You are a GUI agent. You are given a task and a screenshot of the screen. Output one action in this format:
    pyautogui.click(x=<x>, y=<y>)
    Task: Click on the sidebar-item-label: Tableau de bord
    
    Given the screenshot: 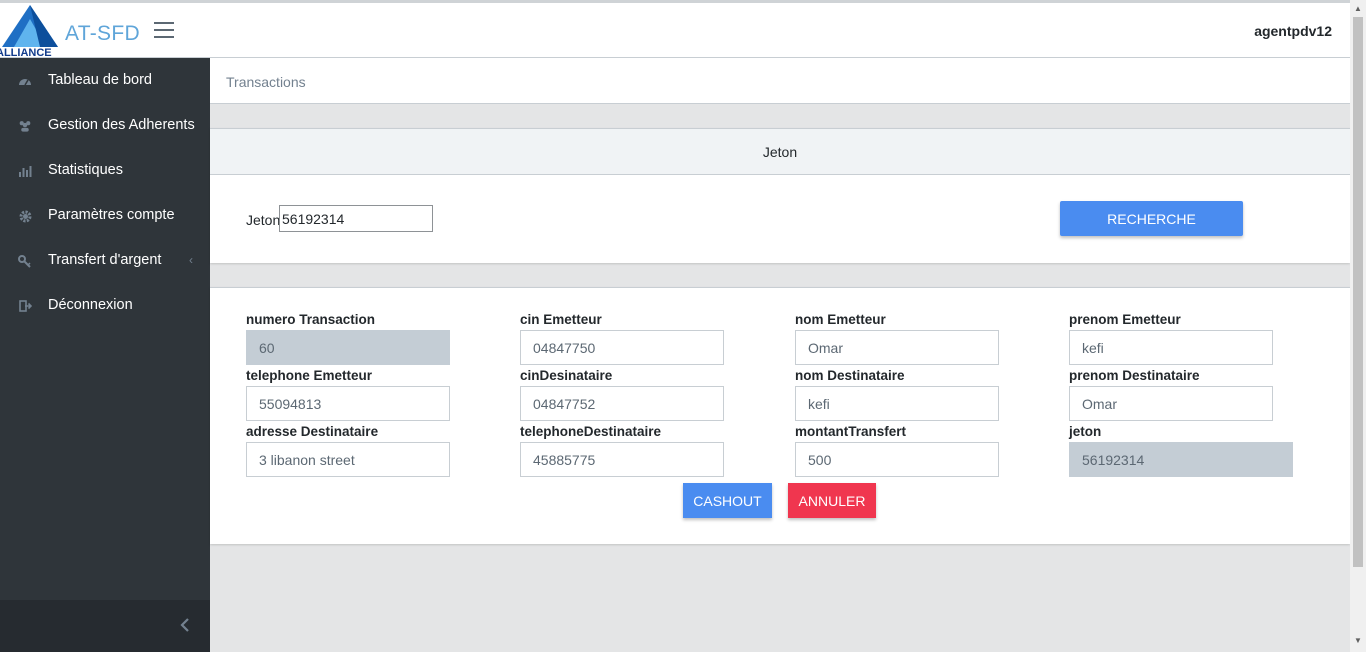 What is the action you would take?
    pyautogui.click(x=100, y=80)
    